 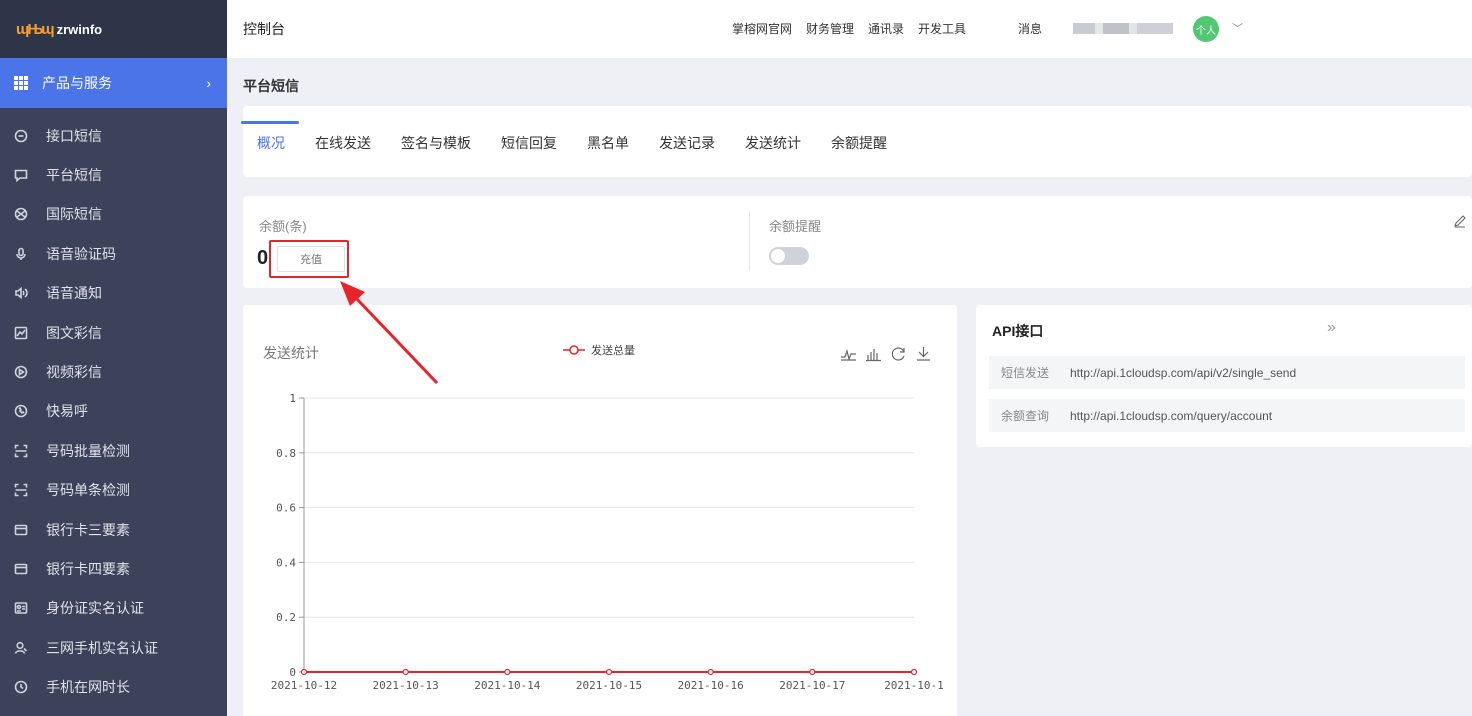 I want to click on x-tick-label: 2021-10-15, so click(x=609, y=685).